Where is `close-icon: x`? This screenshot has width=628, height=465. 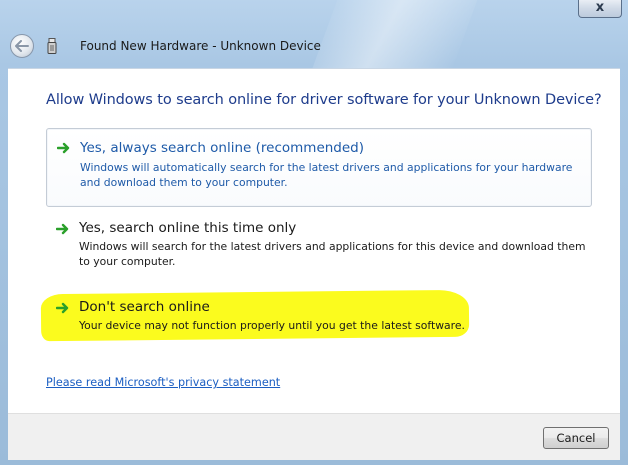 close-icon: x is located at coordinates (600, 7).